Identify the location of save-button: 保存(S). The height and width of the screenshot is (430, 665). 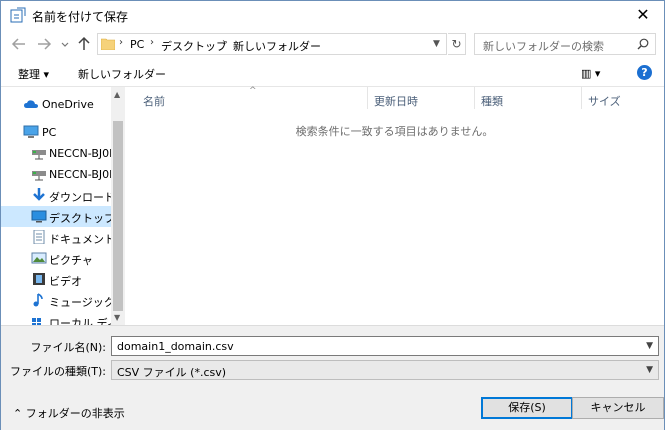
(527, 408).